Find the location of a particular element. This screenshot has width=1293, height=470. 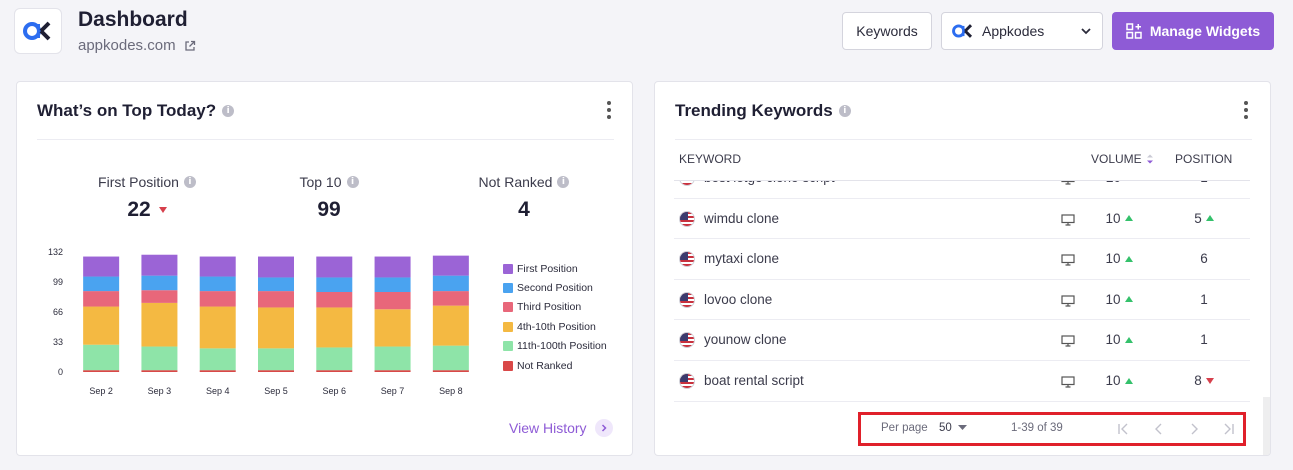

position-cell: 1 is located at coordinates (1204, 339).